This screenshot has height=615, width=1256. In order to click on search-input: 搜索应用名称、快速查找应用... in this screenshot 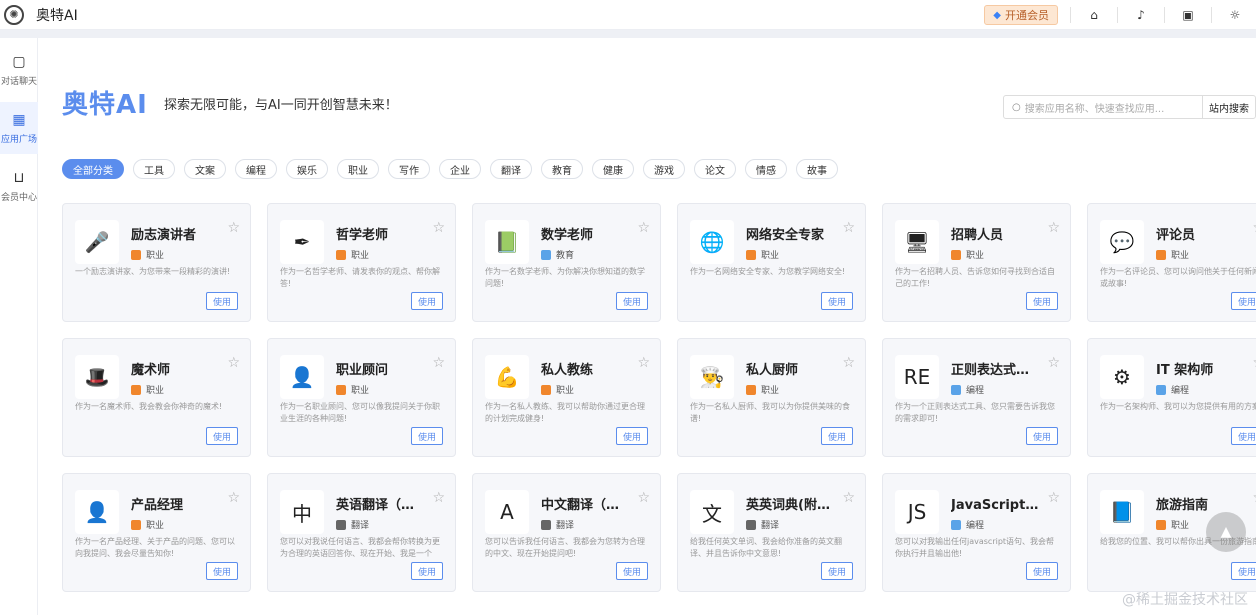, I will do `click(1113, 107)`.